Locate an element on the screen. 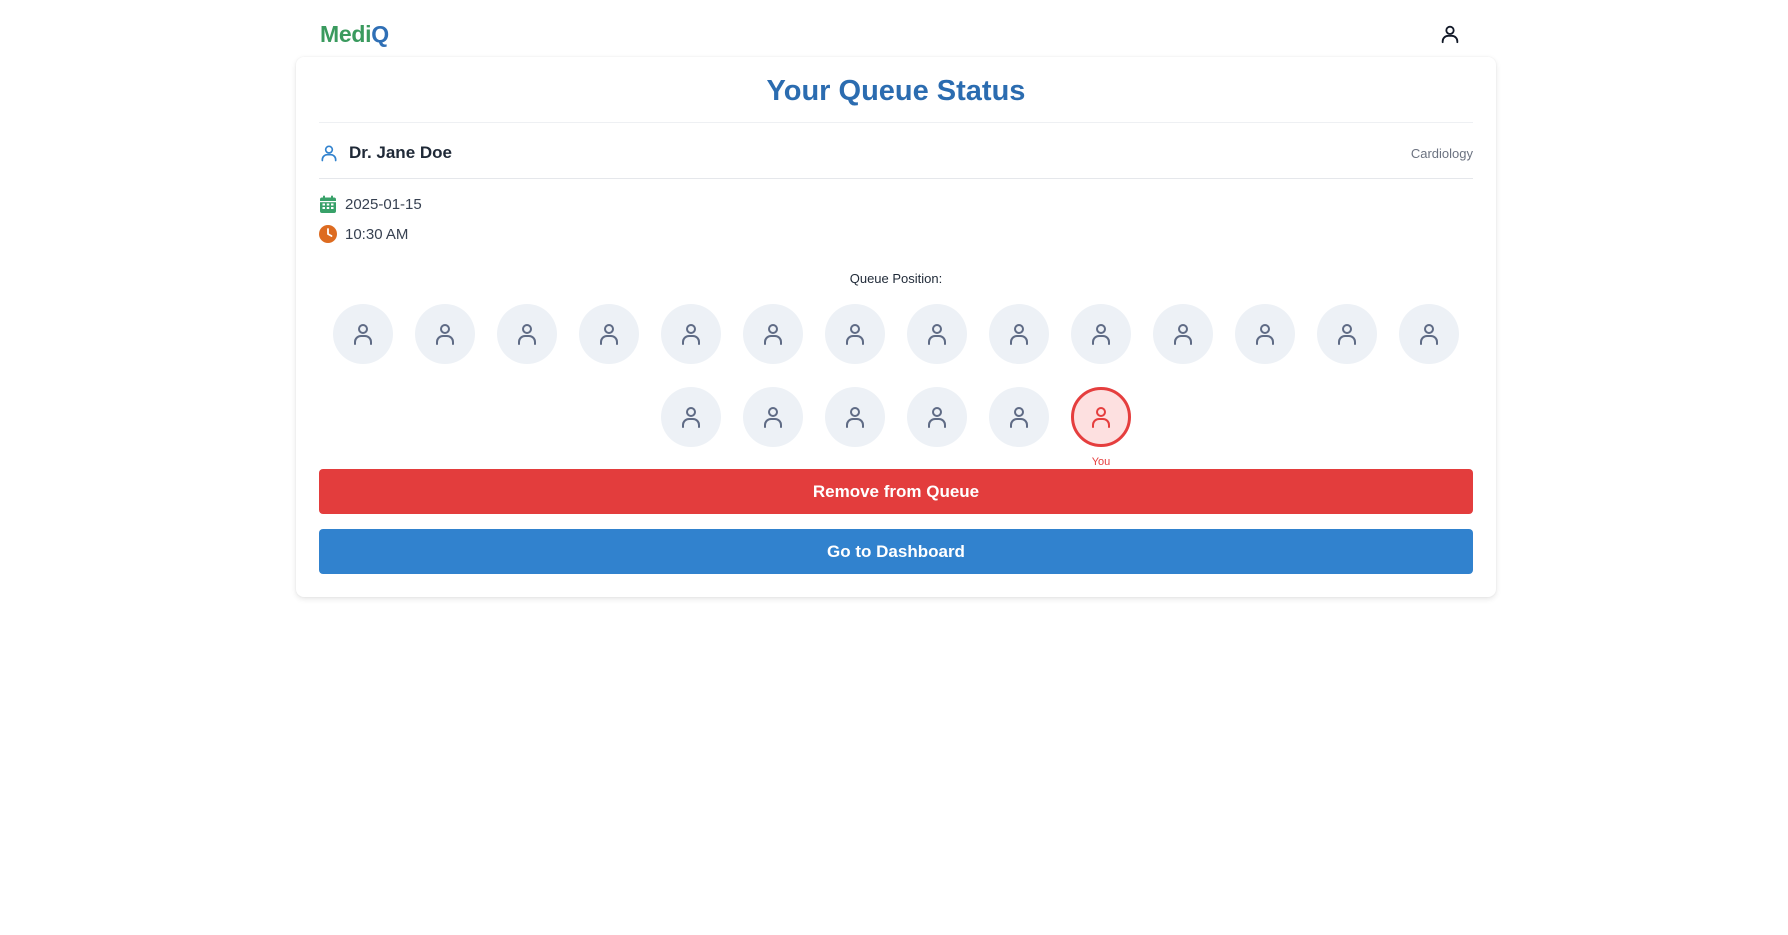 This screenshot has width=1788, height=935. doctor-info: Dr. Jane Doe Cardiology is located at coordinates (896, 153).